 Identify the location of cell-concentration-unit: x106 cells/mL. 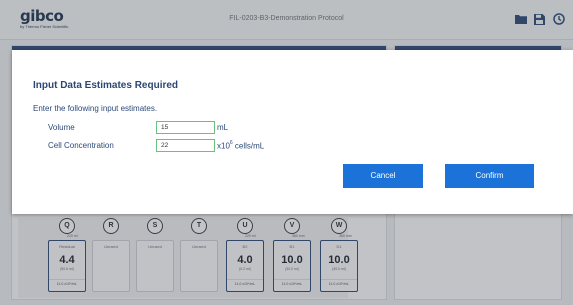
(241, 145).